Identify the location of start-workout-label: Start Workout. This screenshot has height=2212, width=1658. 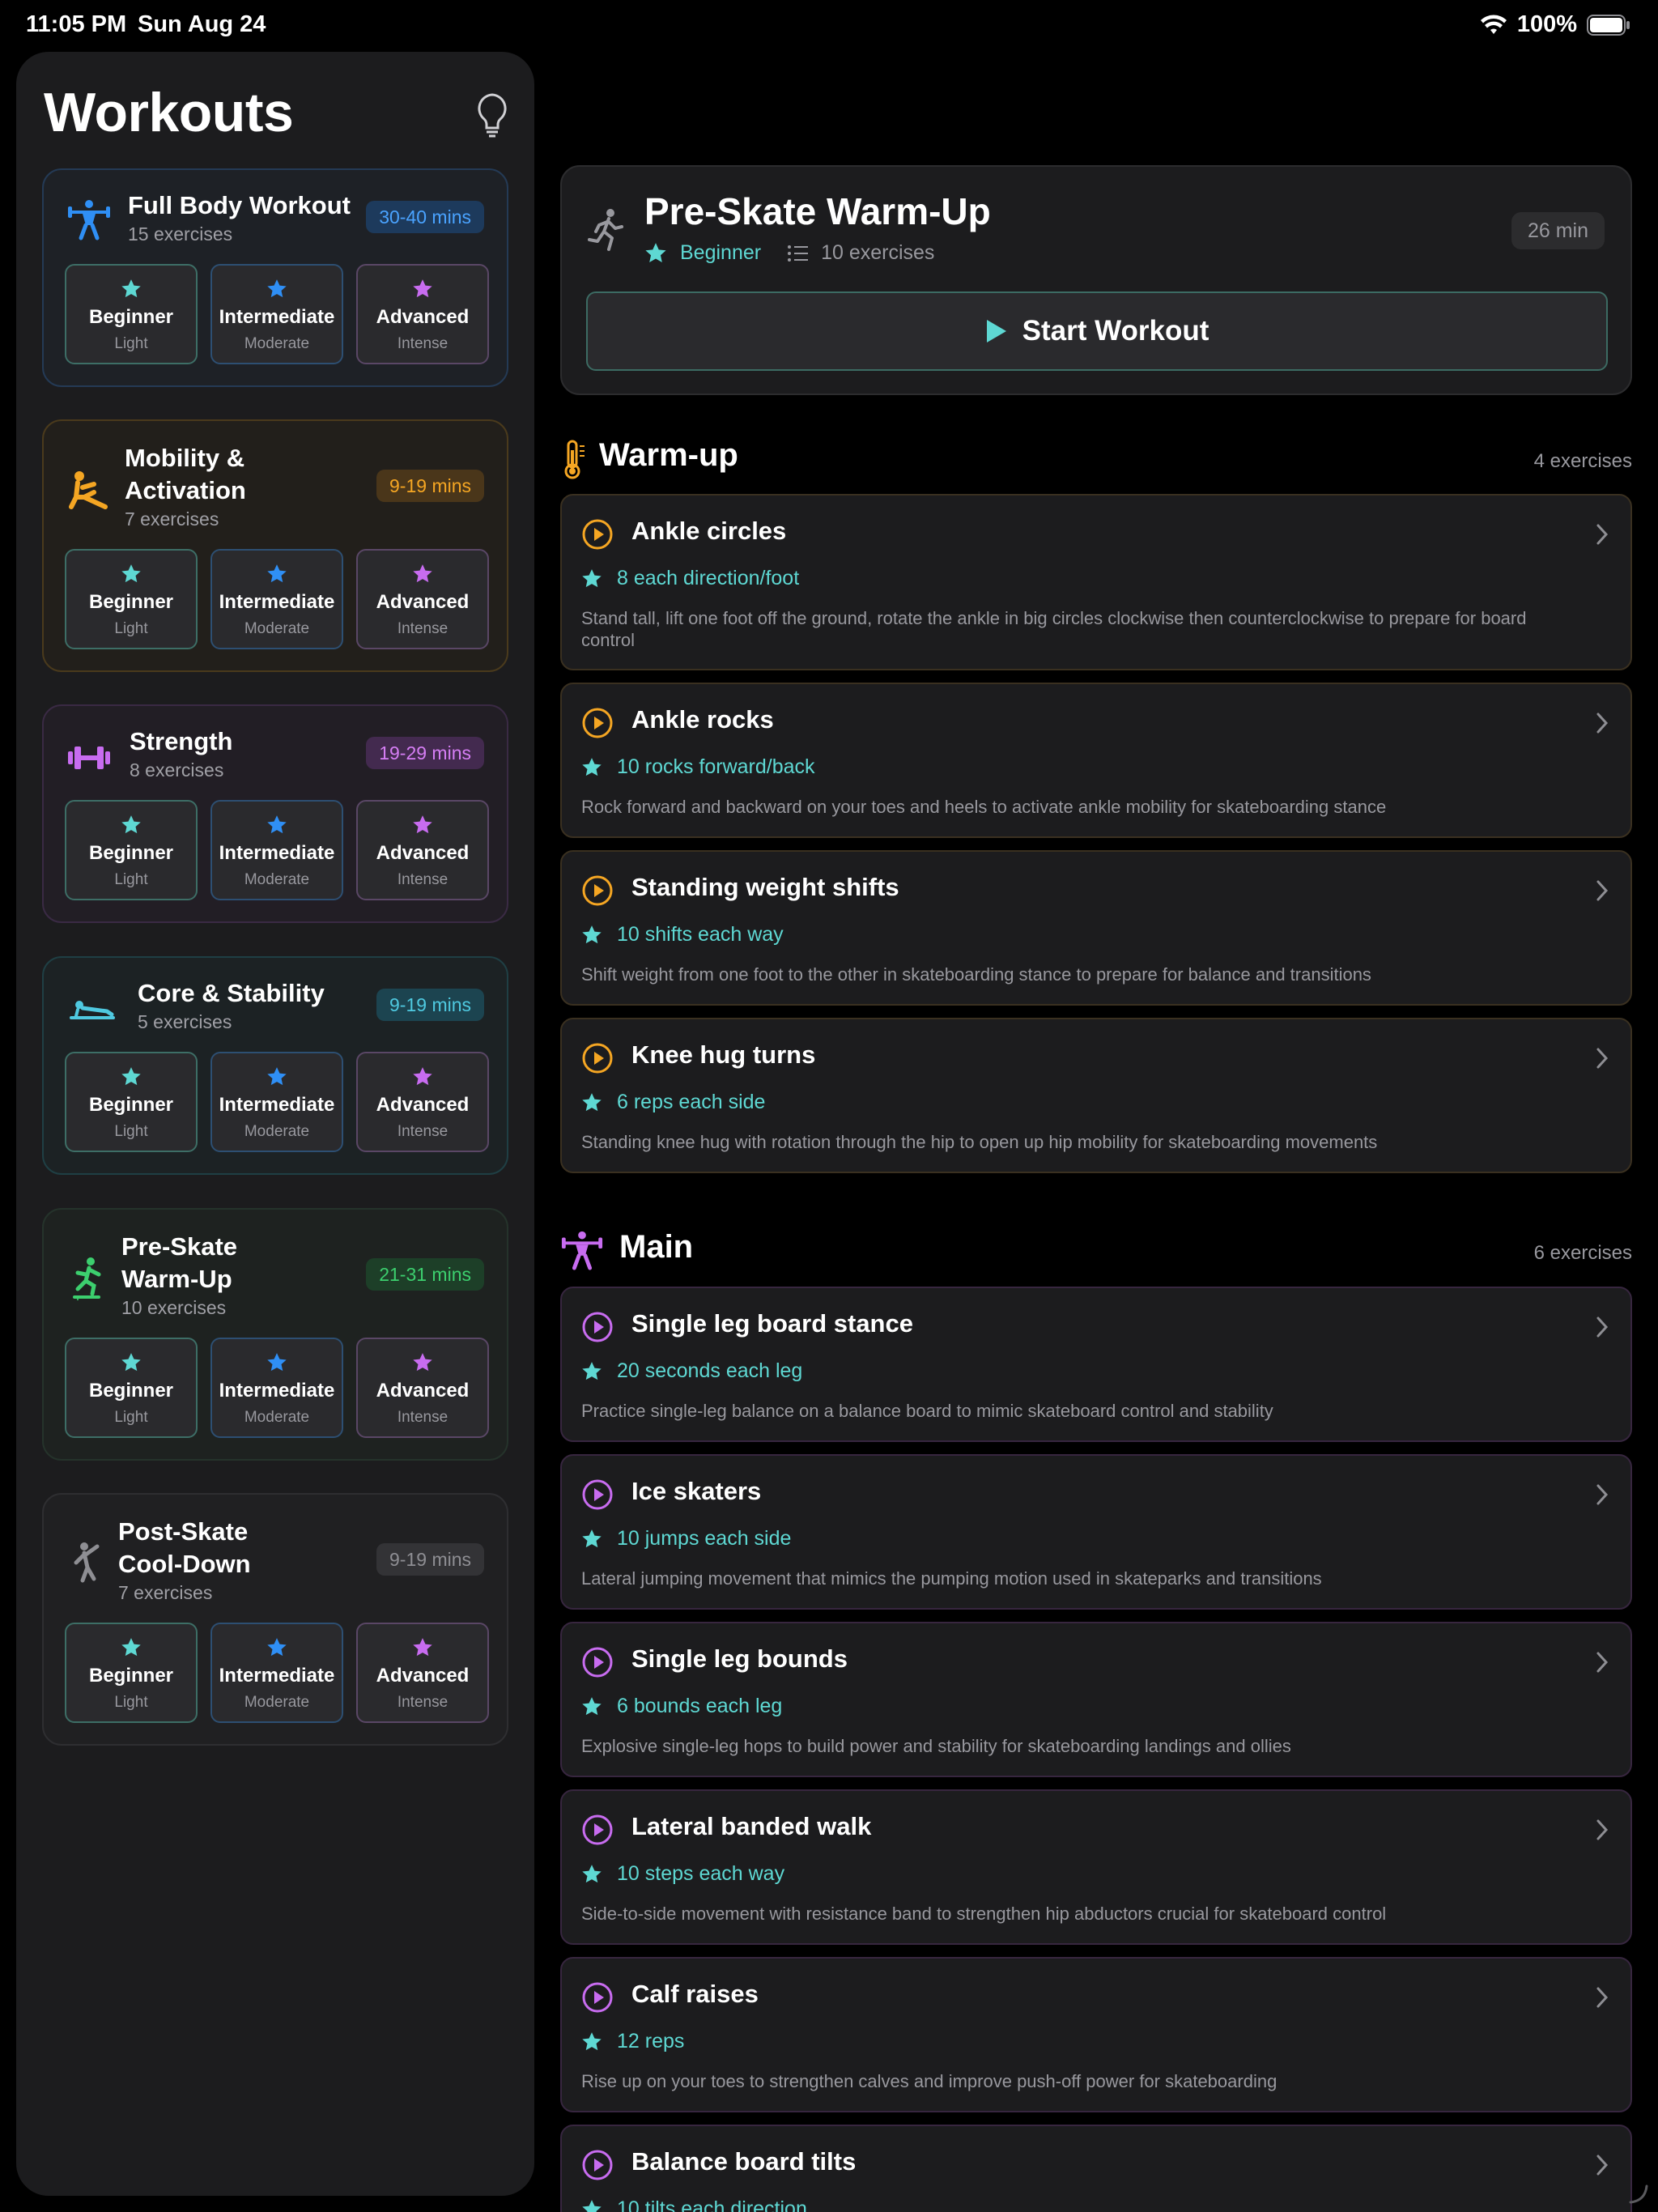
(1115, 331).